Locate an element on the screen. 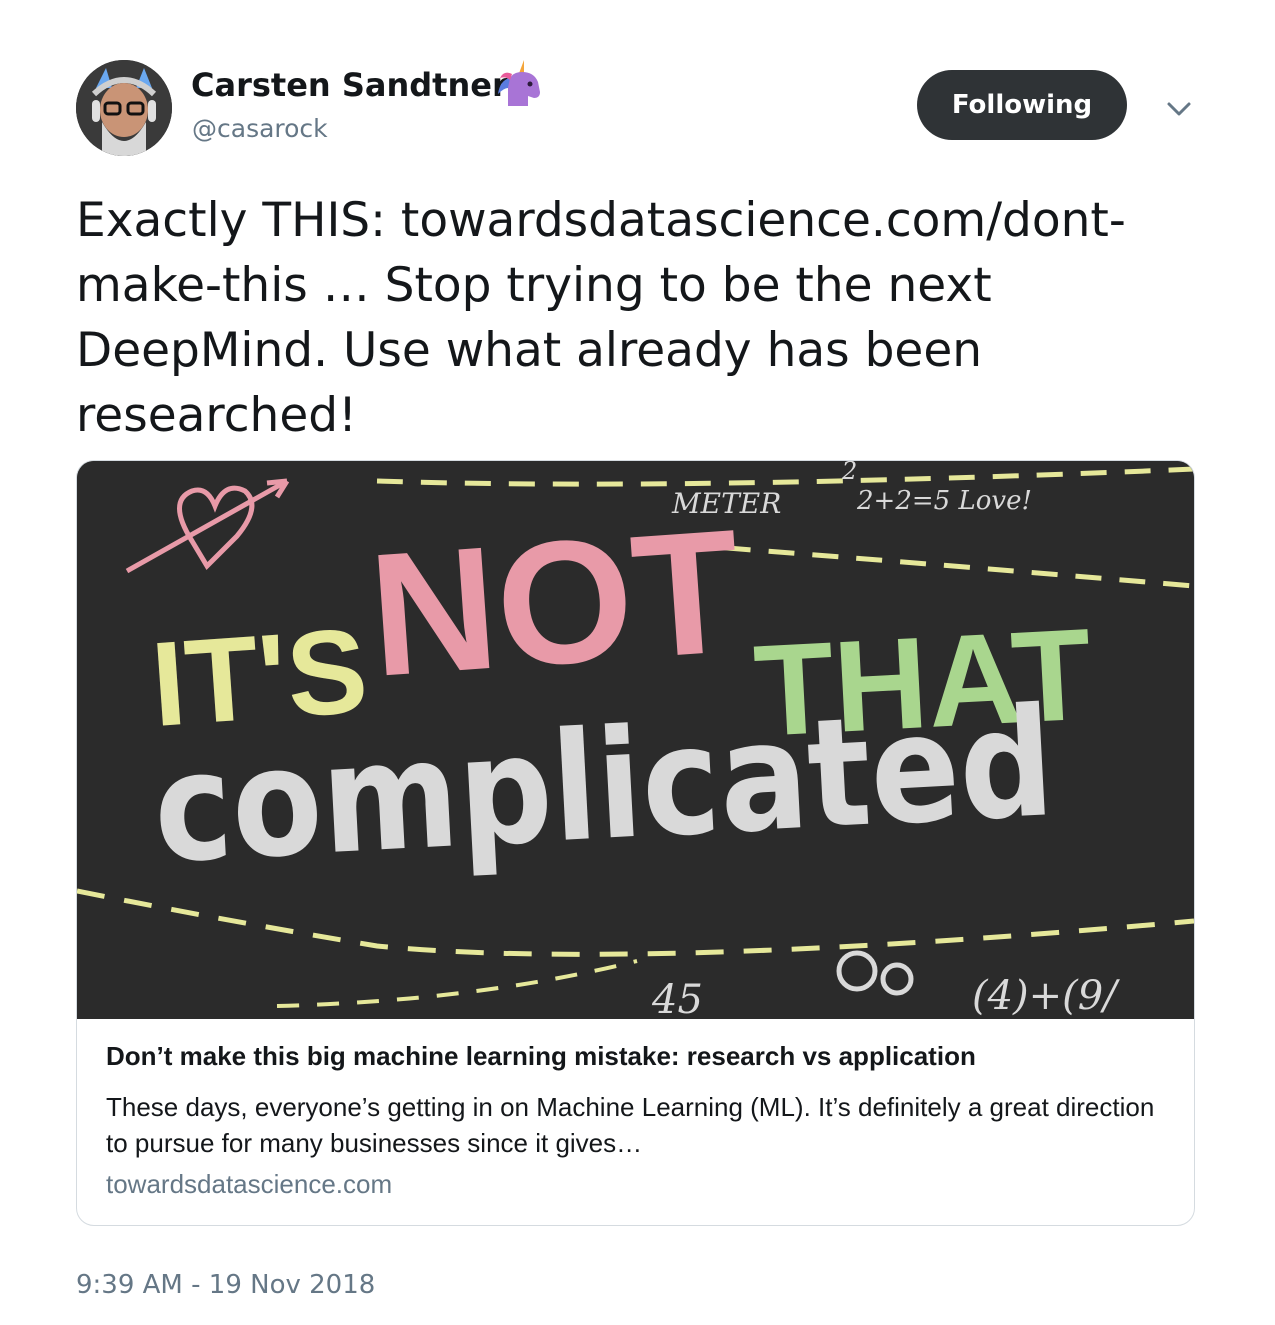  avatar is located at coordinates (124, 108).